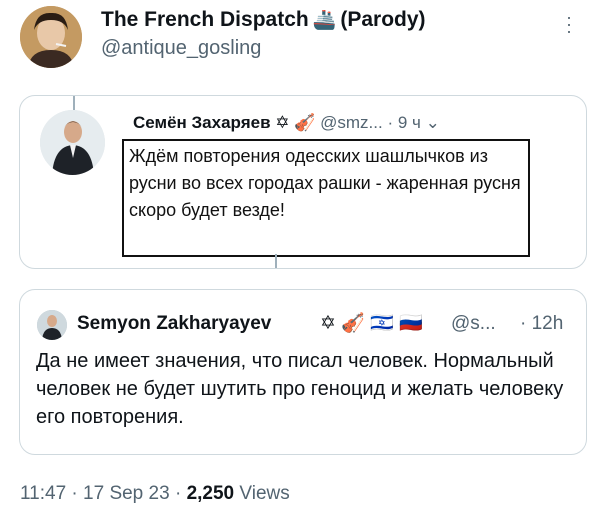 This screenshot has width=604, height=509. I want to click on quote-time: · 12h, so click(541, 324).